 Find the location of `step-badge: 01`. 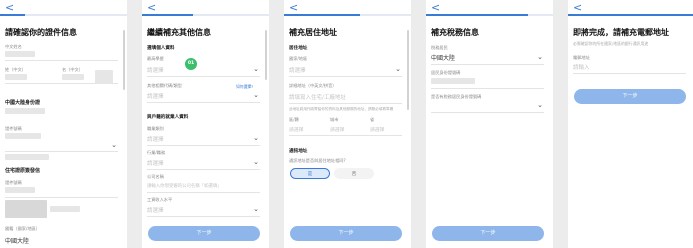

step-badge: 01 is located at coordinates (191, 64).